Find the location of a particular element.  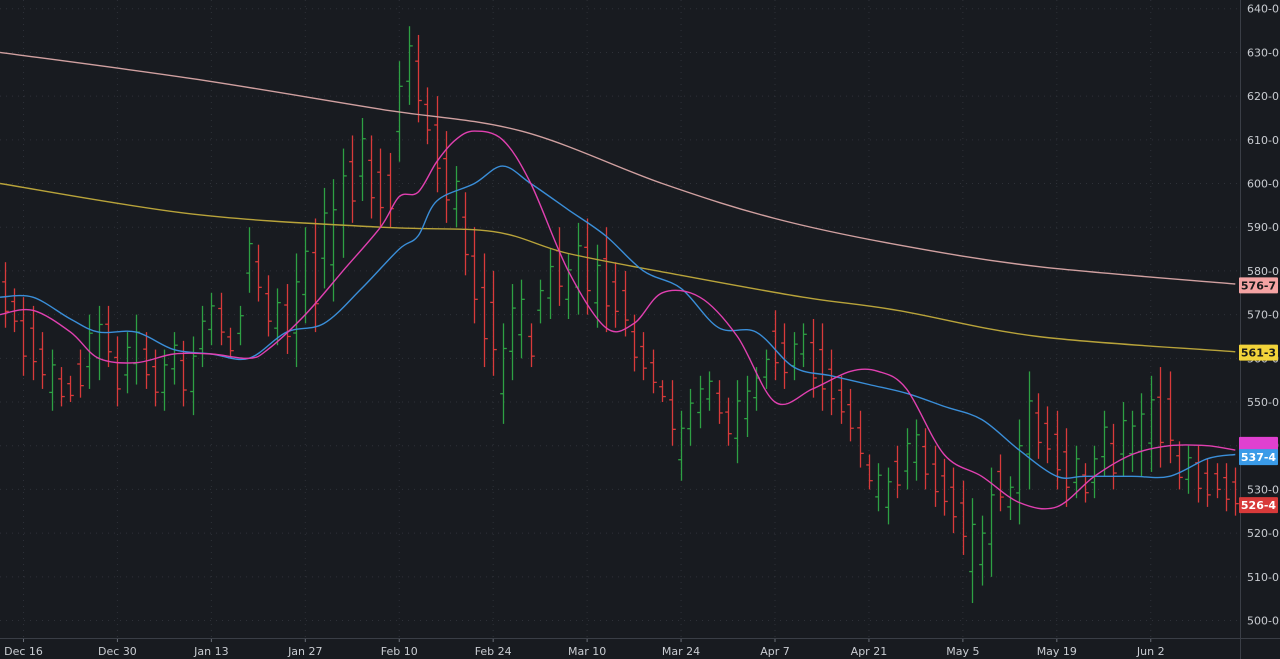

y-tick-label: 600-0 is located at coordinates (1263, 184).